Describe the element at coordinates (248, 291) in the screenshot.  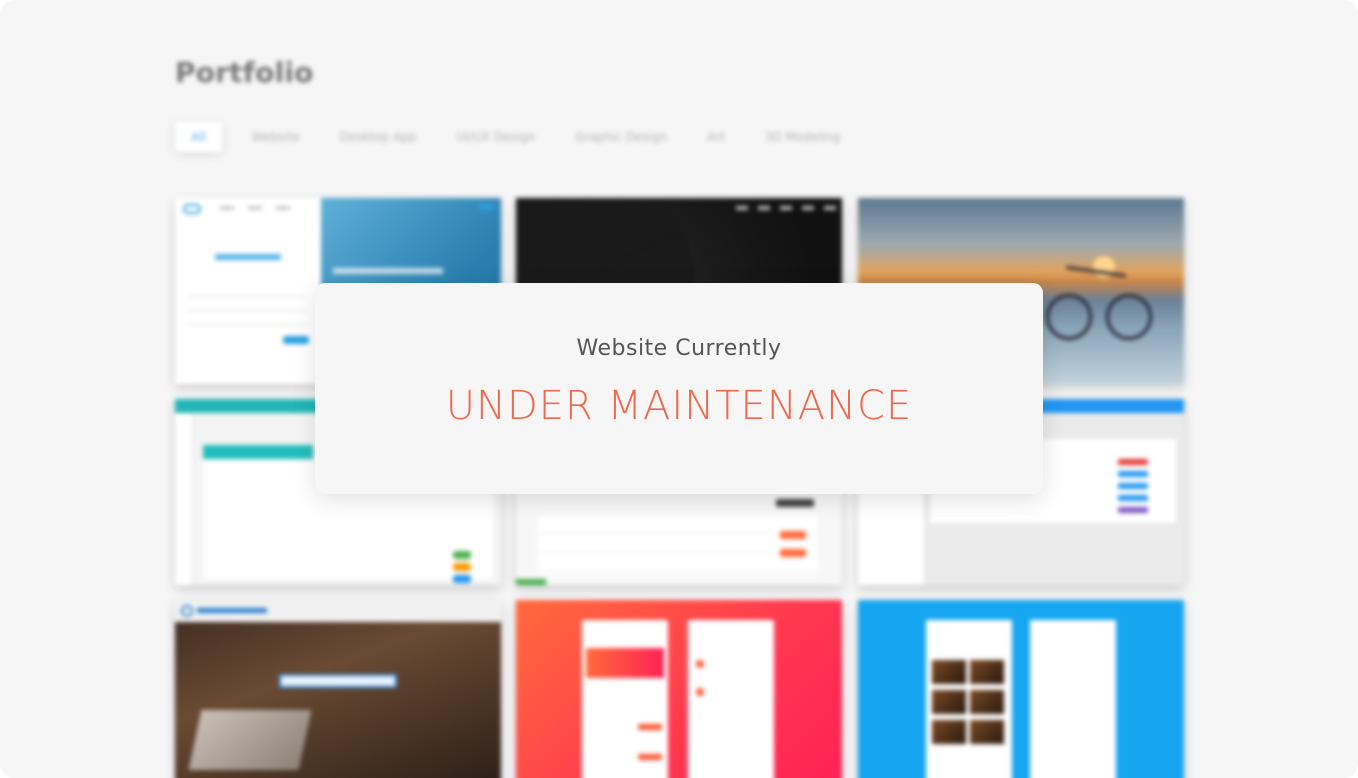
I see `tile-form-panel` at that location.